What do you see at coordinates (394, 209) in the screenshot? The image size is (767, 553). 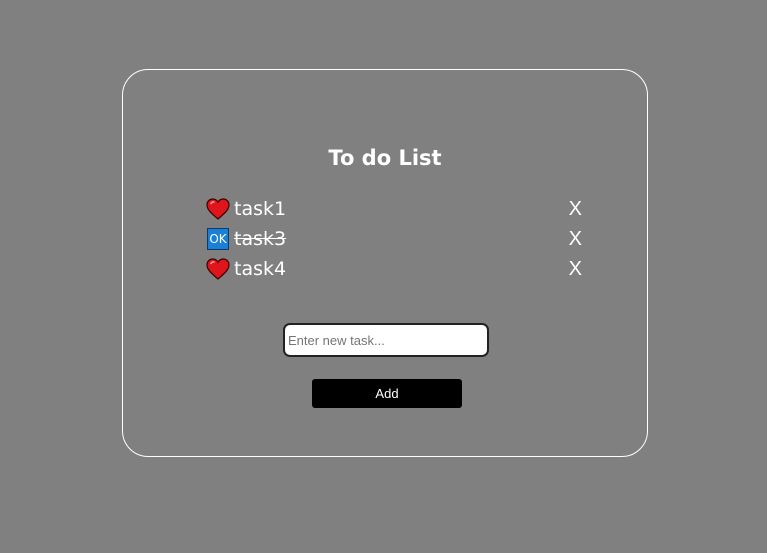 I see `list-item: task1 X` at bounding box center [394, 209].